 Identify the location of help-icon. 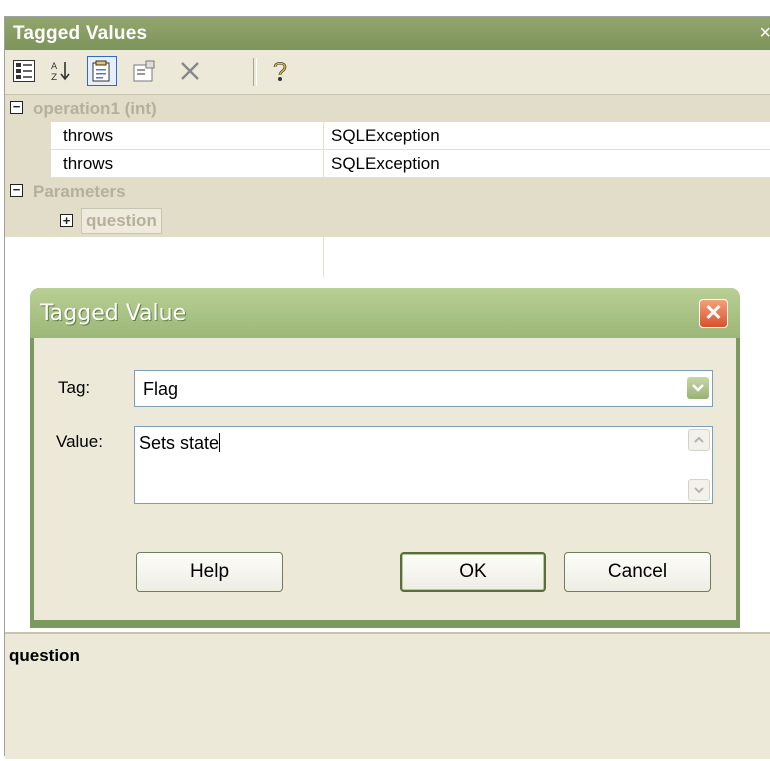
(280, 71).